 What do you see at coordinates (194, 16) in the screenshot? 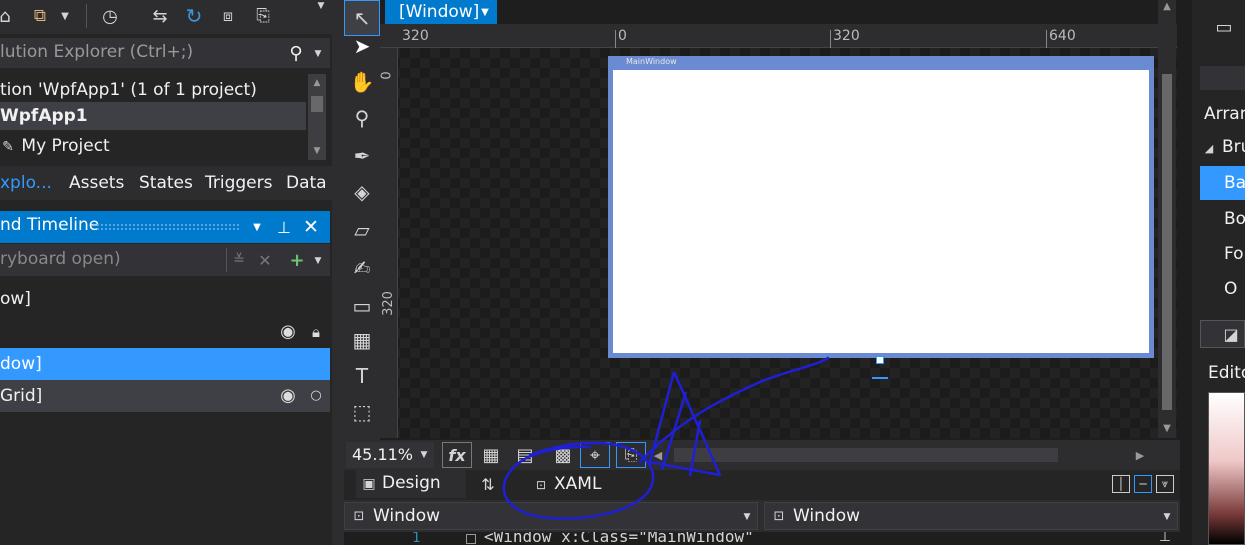
I see `refresh-icon: ↻` at bounding box center [194, 16].